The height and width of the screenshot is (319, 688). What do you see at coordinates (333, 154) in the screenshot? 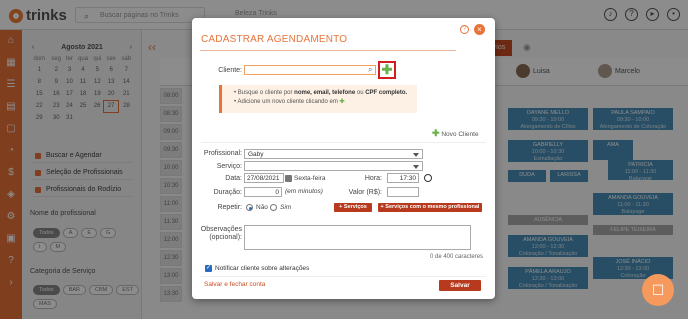
I see `professional-select: Gaby` at bounding box center [333, 154].